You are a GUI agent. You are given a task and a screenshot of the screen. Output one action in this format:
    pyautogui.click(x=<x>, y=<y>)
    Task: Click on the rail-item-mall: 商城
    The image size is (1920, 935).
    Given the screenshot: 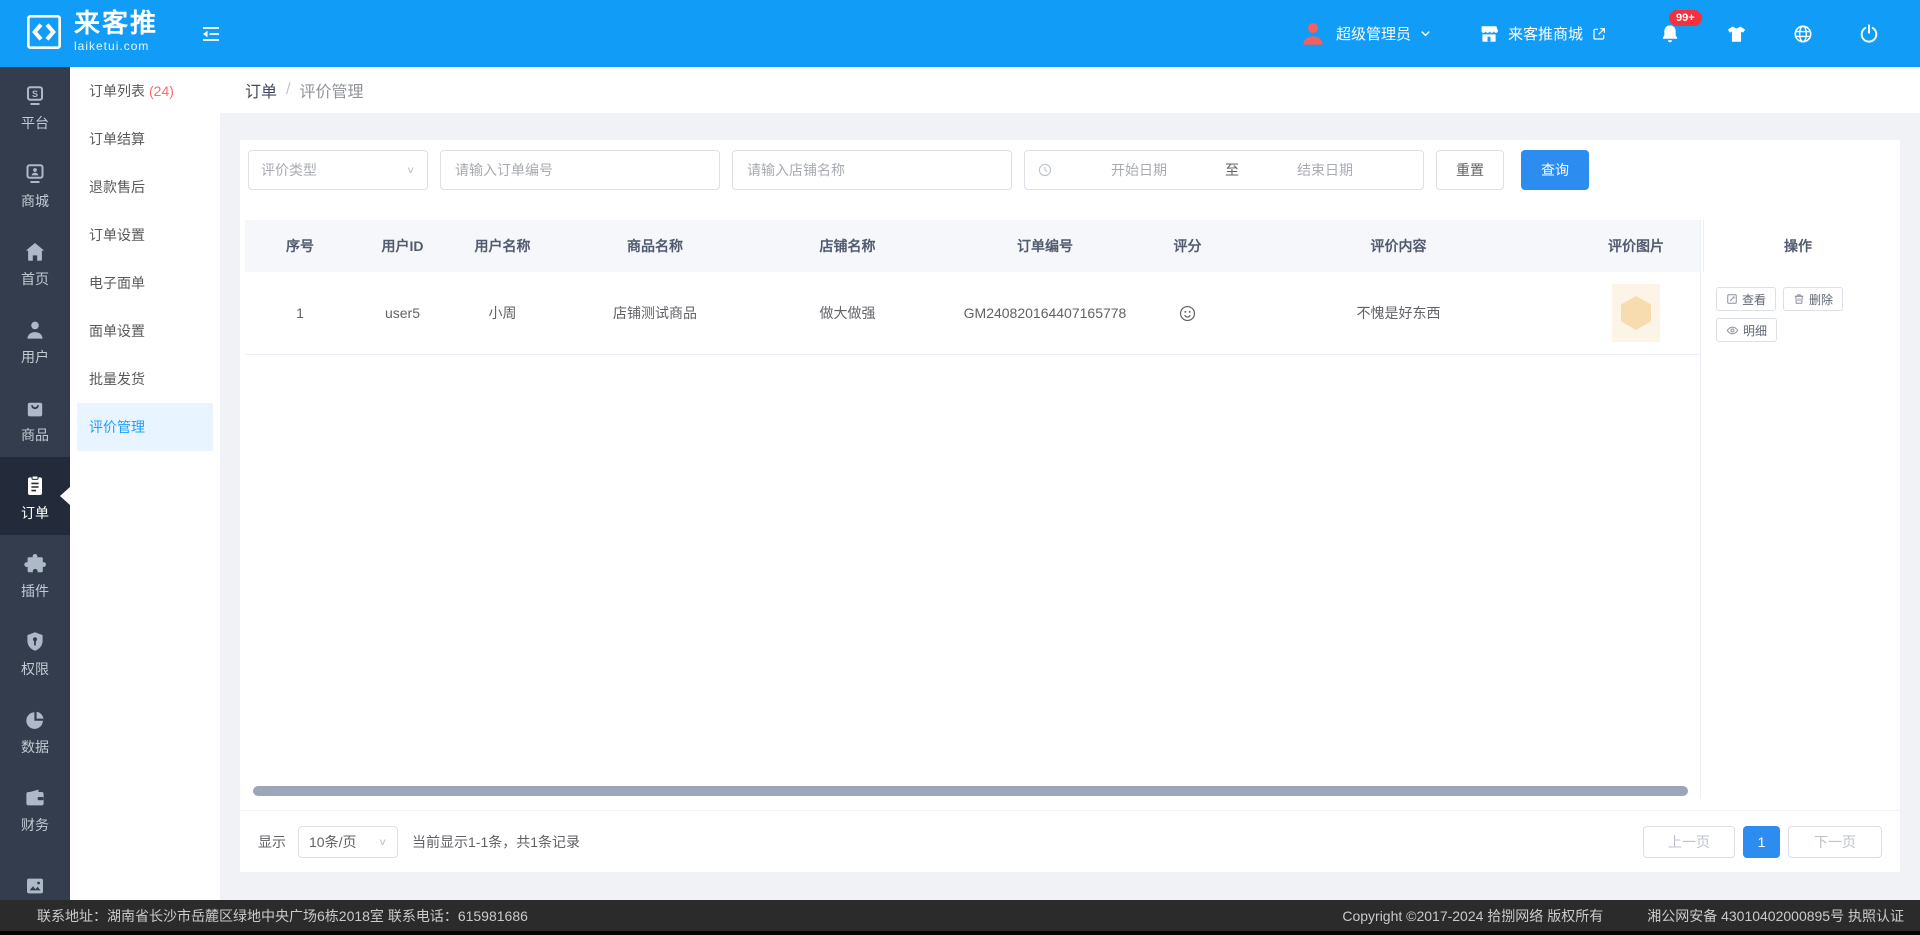 What is the action you would take?
    pyautogui.click(x=35, y=184)
    